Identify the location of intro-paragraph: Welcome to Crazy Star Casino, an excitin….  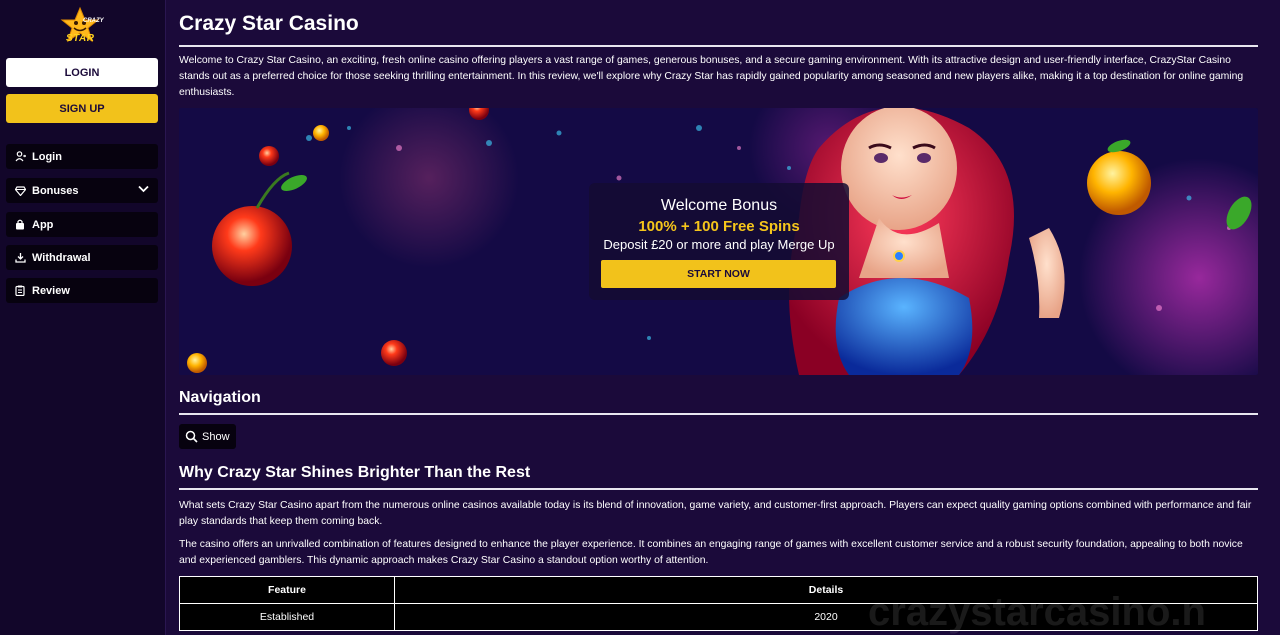
(711, 76).